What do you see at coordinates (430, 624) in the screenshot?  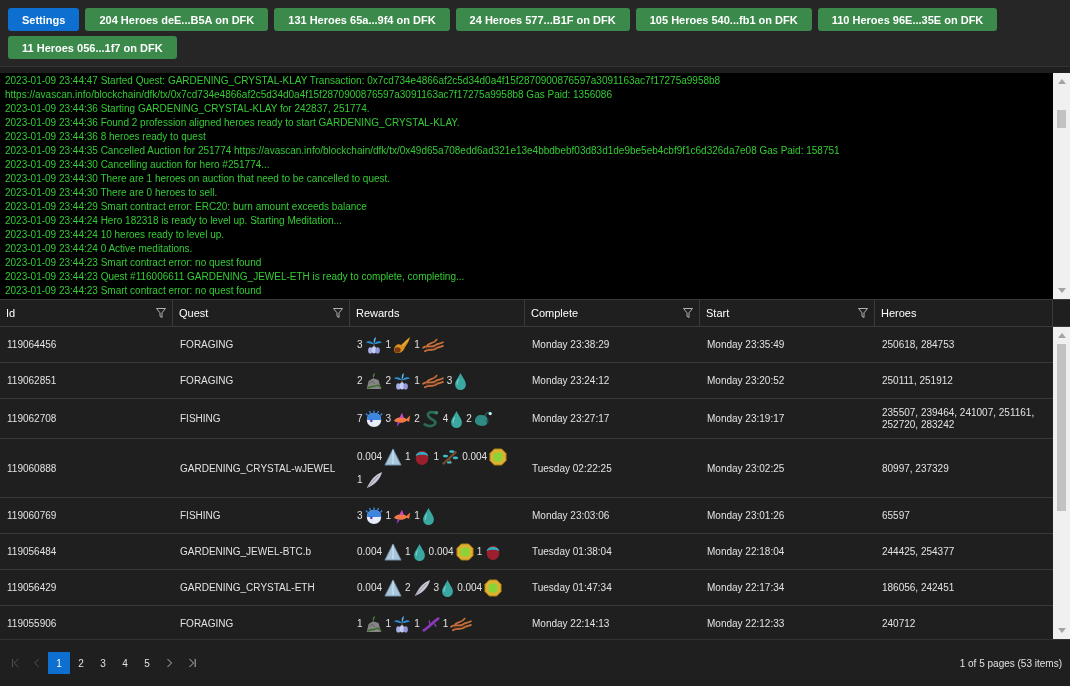 I see `twig-icon` at bounding box center [430, 624].